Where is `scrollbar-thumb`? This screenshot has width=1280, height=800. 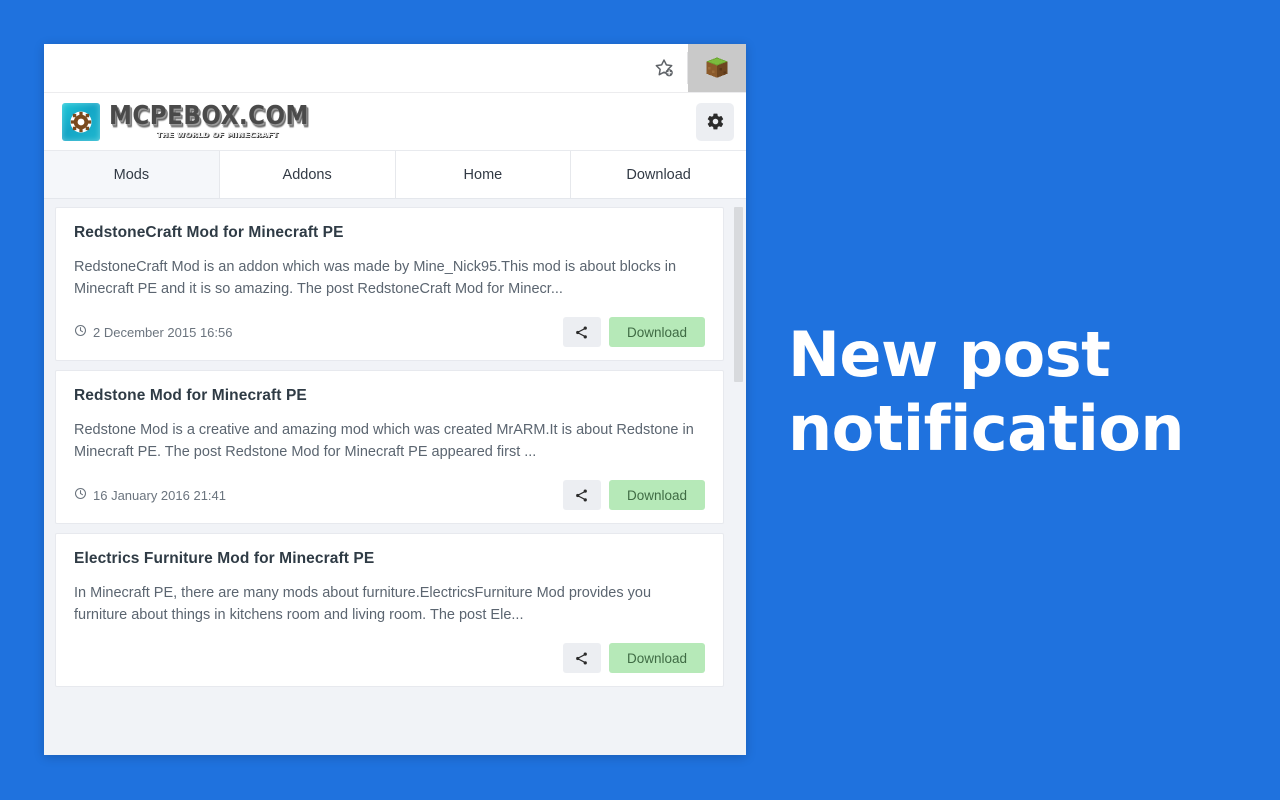
scrollbar-thumb is located at coordinates (738, 294).